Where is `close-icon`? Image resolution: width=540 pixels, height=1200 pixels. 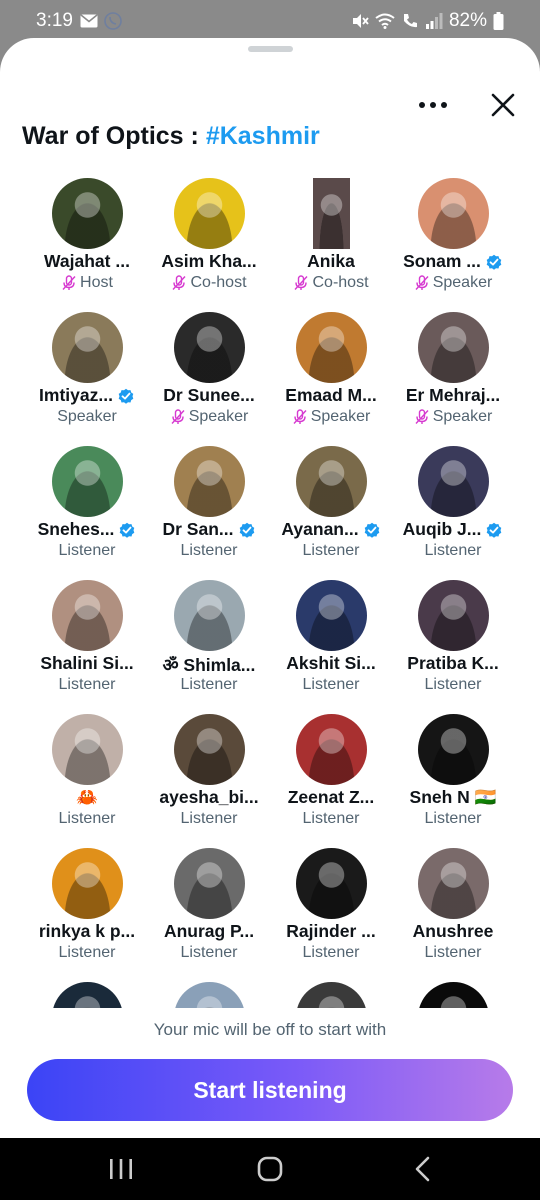
close-icon is located at coordinates (503, 105).